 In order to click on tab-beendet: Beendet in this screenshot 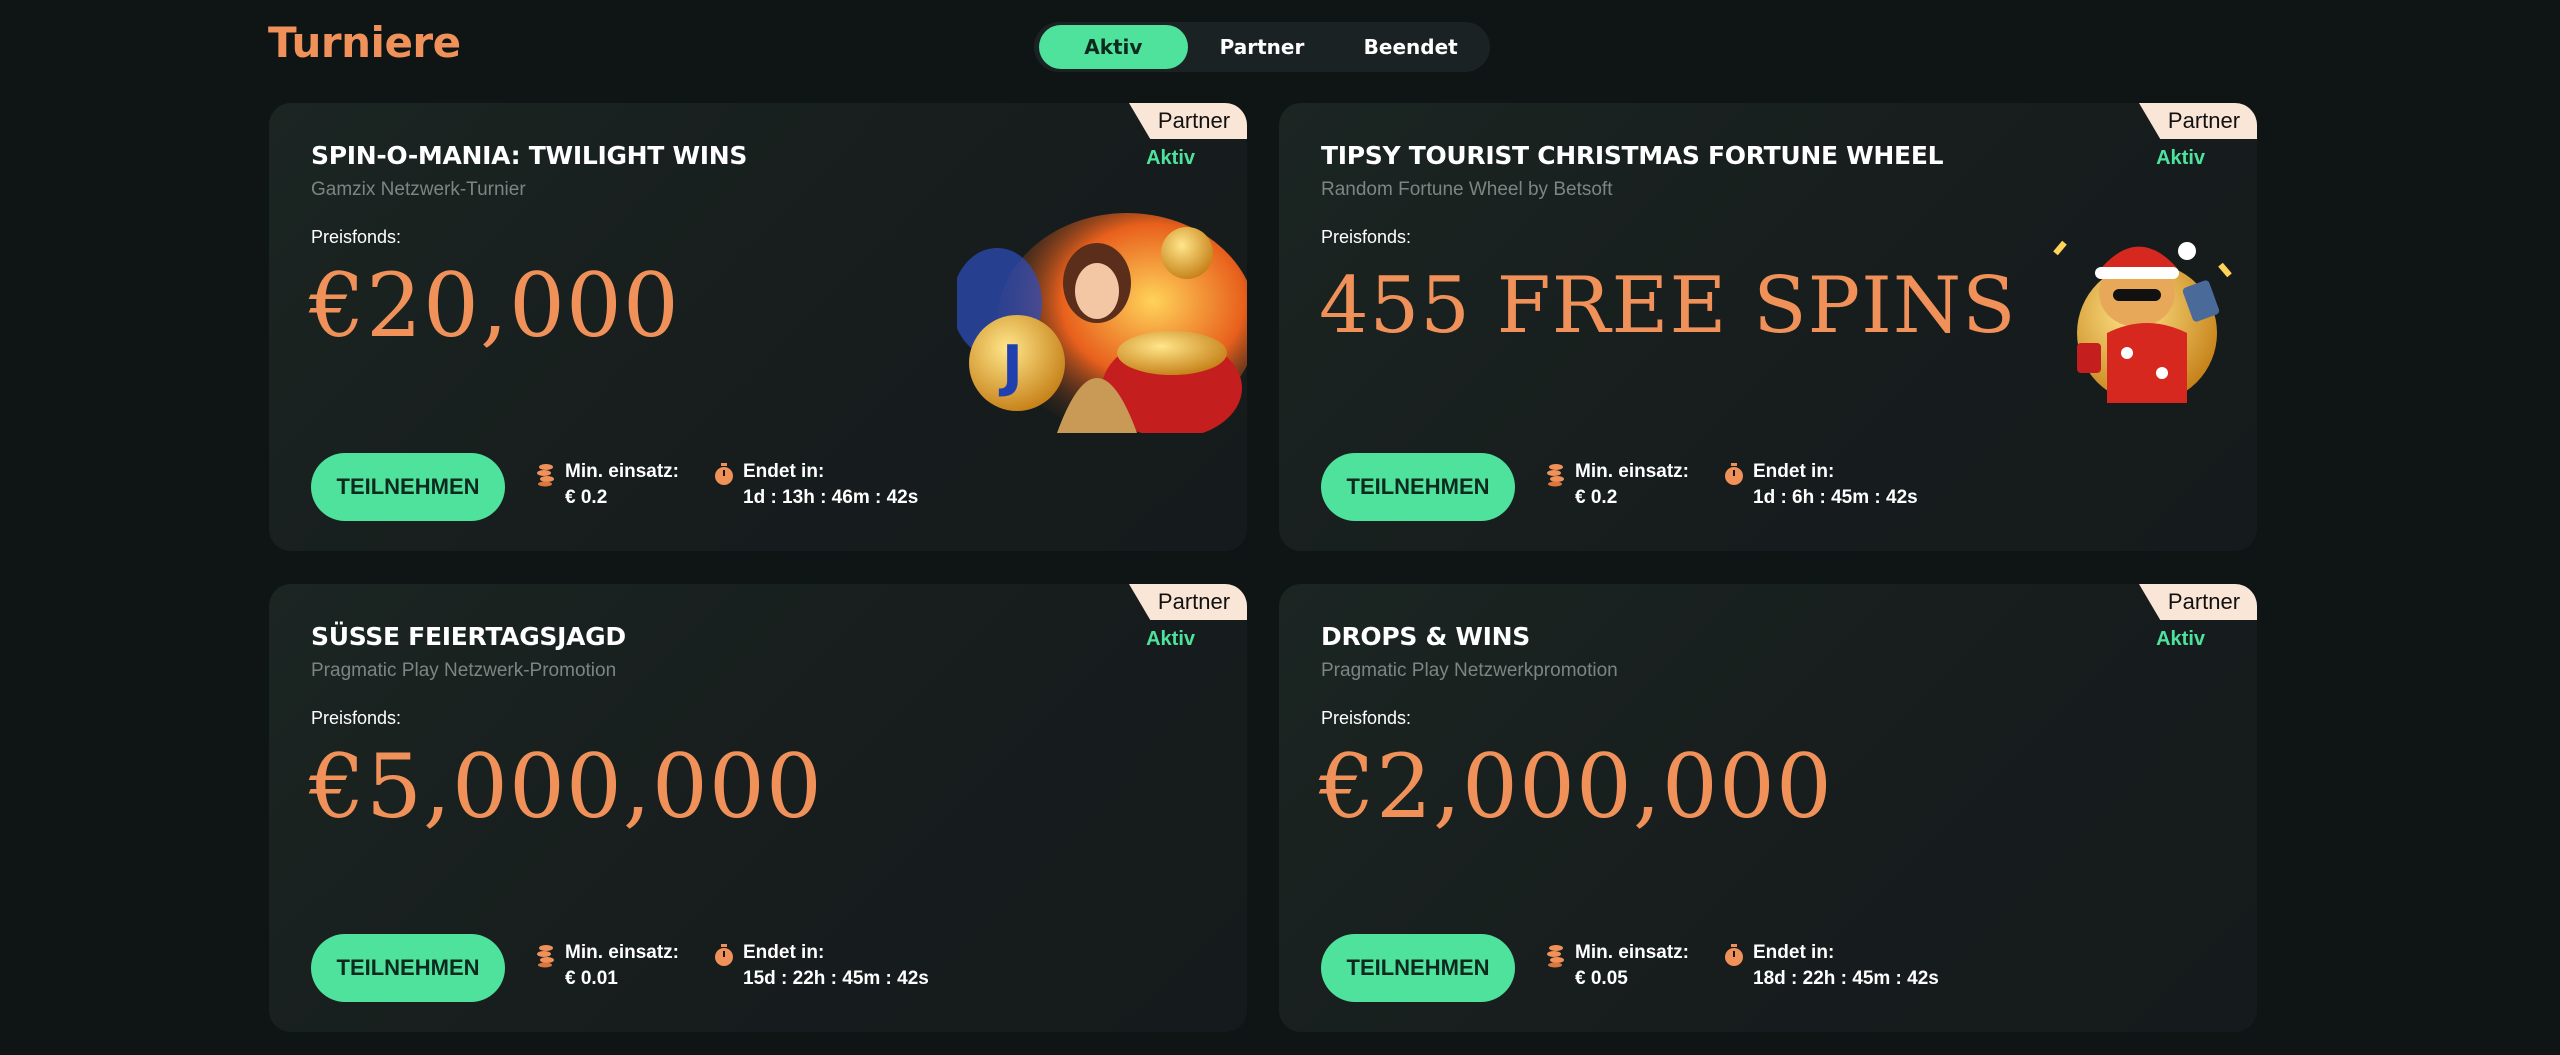, I will do `click(1410, 47)`.